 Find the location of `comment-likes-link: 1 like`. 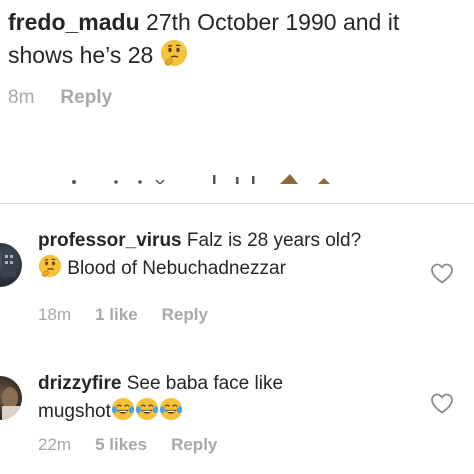

comment-likes-link: 1 like is located at coordinates (116, 314).